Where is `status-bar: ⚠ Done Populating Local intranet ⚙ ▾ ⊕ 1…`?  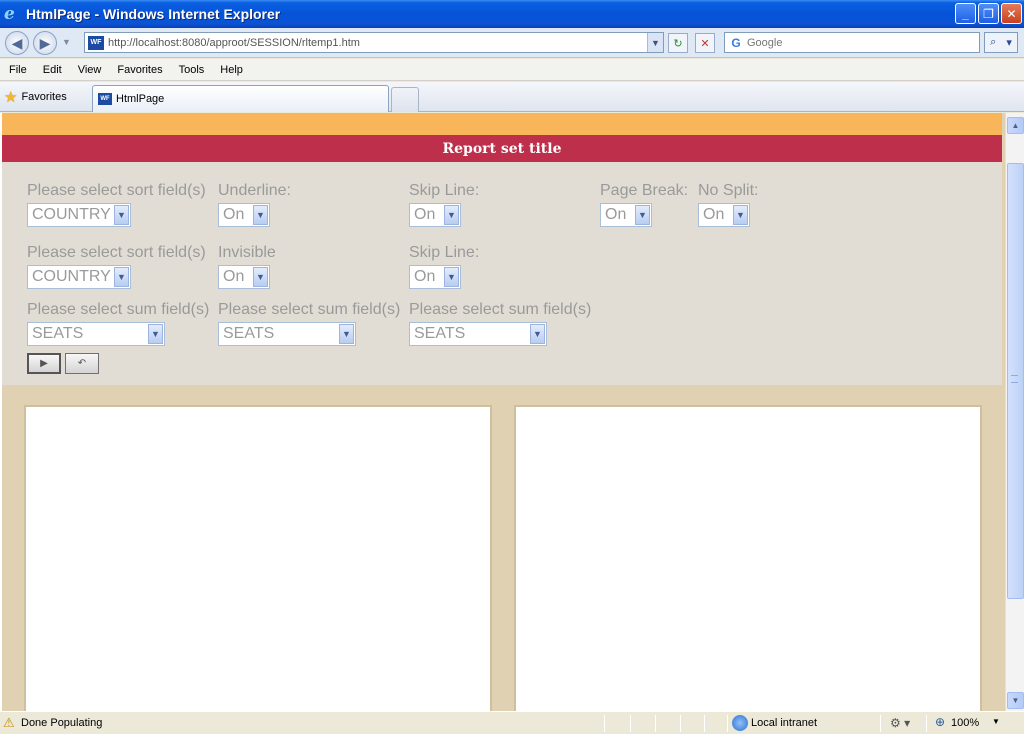 status-bar: ⚠ Done Populating Local intranet ⚙ ▾ ⊕ 1… is located at coordinates (512, 722).